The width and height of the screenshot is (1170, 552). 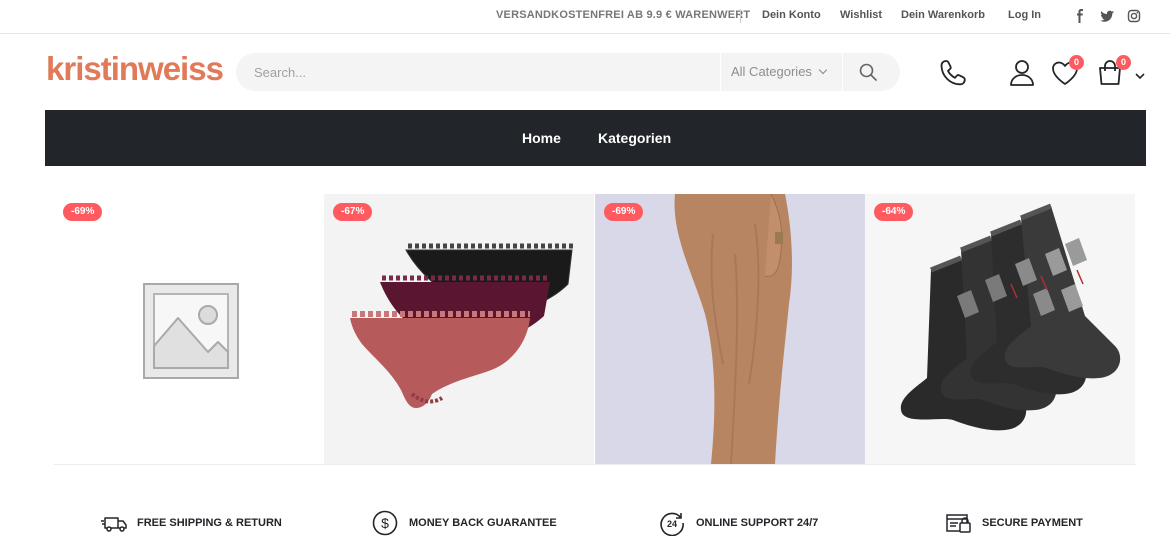 I want to click on instagram-icon, so click(x=1134, y=16).